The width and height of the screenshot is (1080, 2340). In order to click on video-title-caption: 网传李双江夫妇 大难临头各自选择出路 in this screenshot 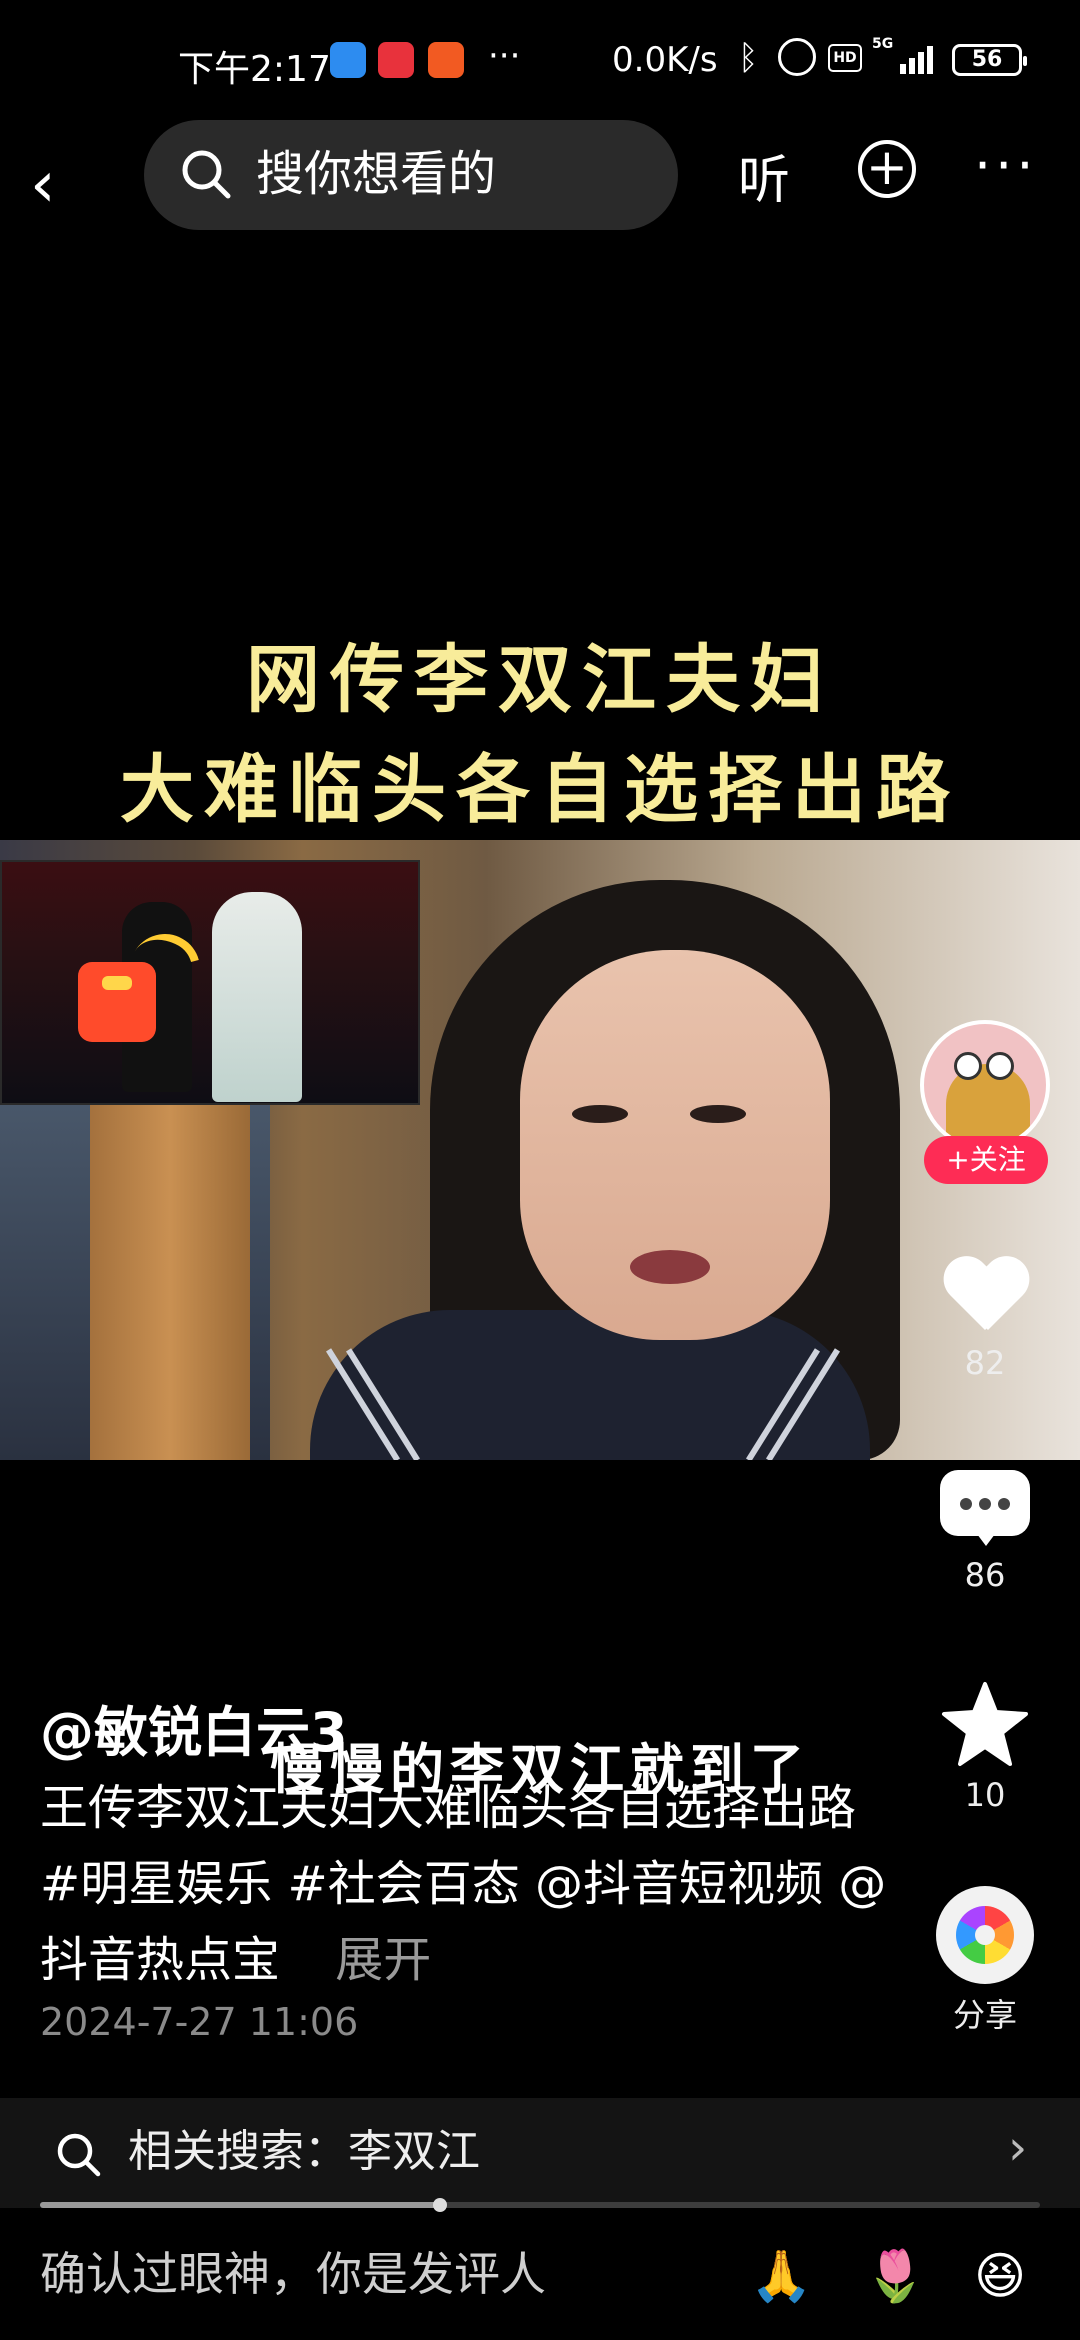, I will do `click(540, 735)`.